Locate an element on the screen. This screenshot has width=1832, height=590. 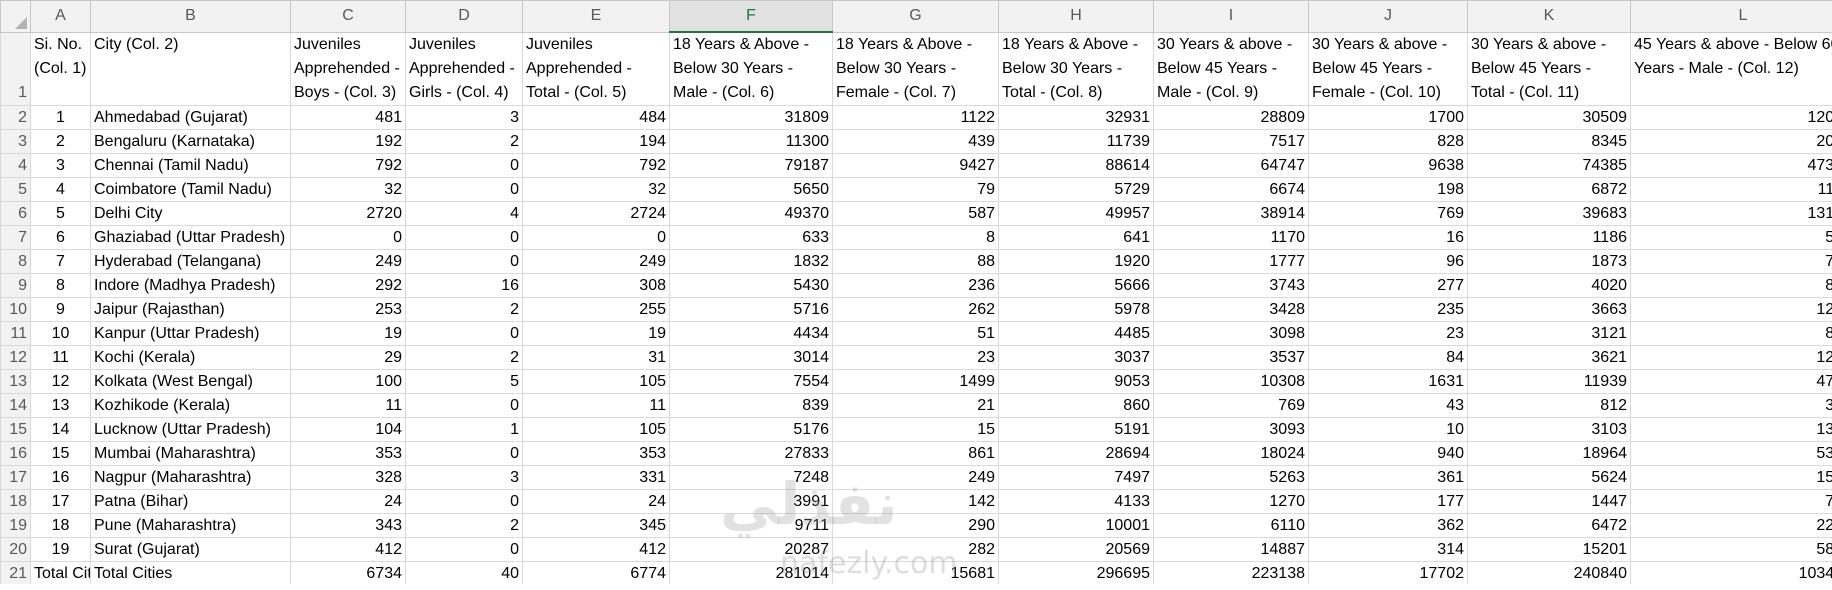
cell: 5430 is located at coordinates (751, 286).